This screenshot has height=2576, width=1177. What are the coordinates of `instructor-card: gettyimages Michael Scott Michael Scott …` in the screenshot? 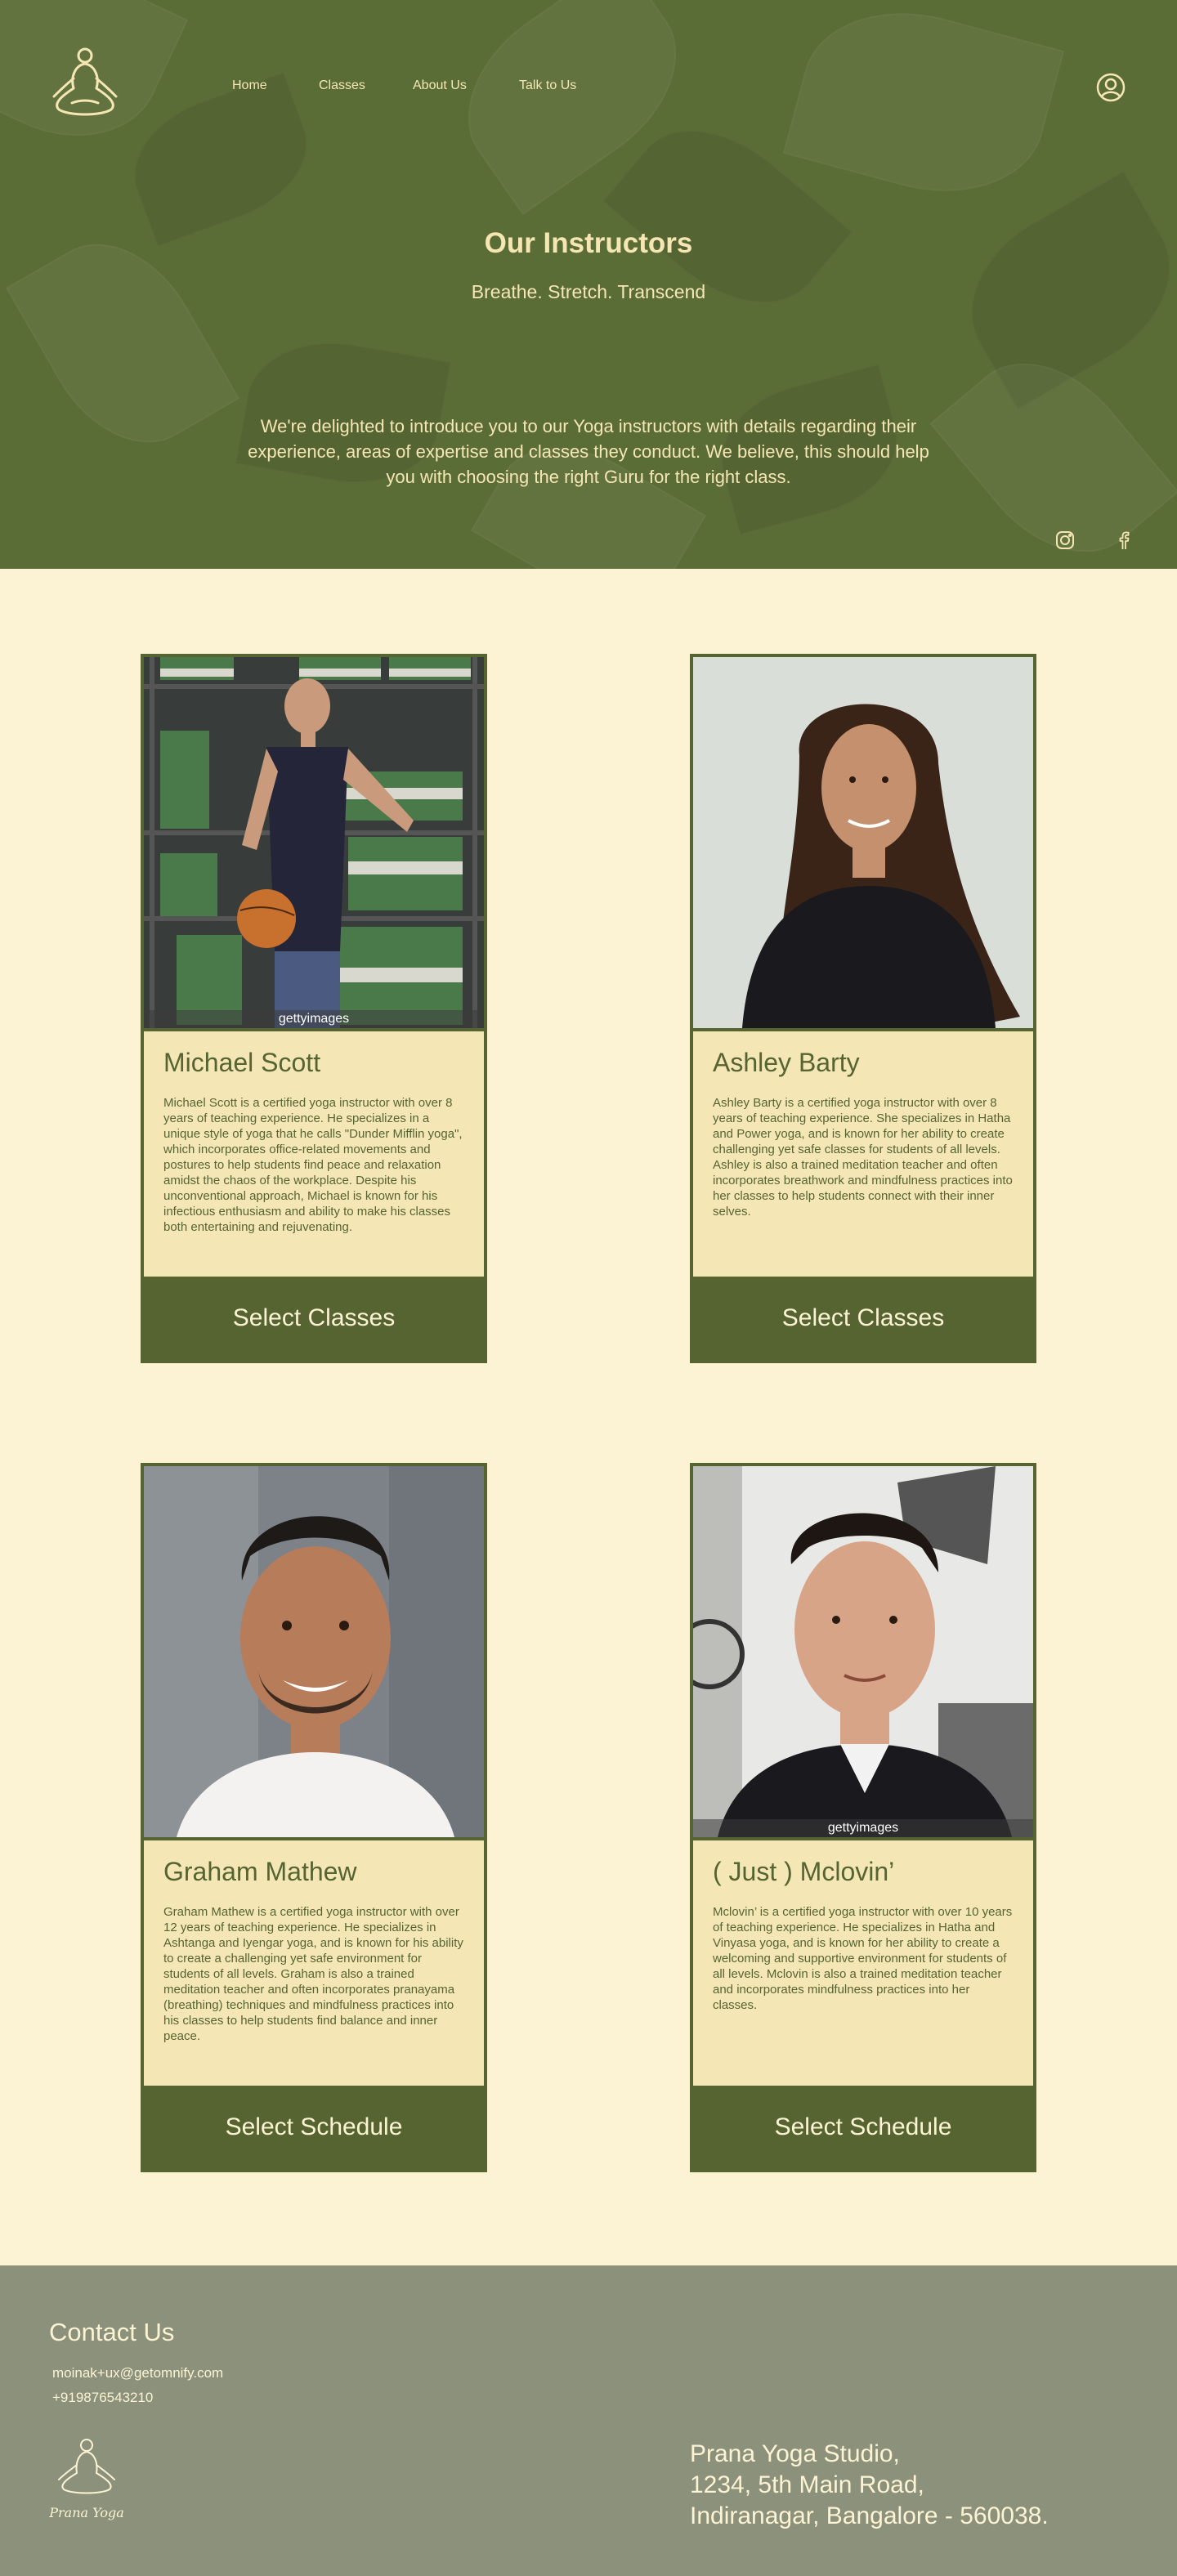 It's located at (314, 1008).